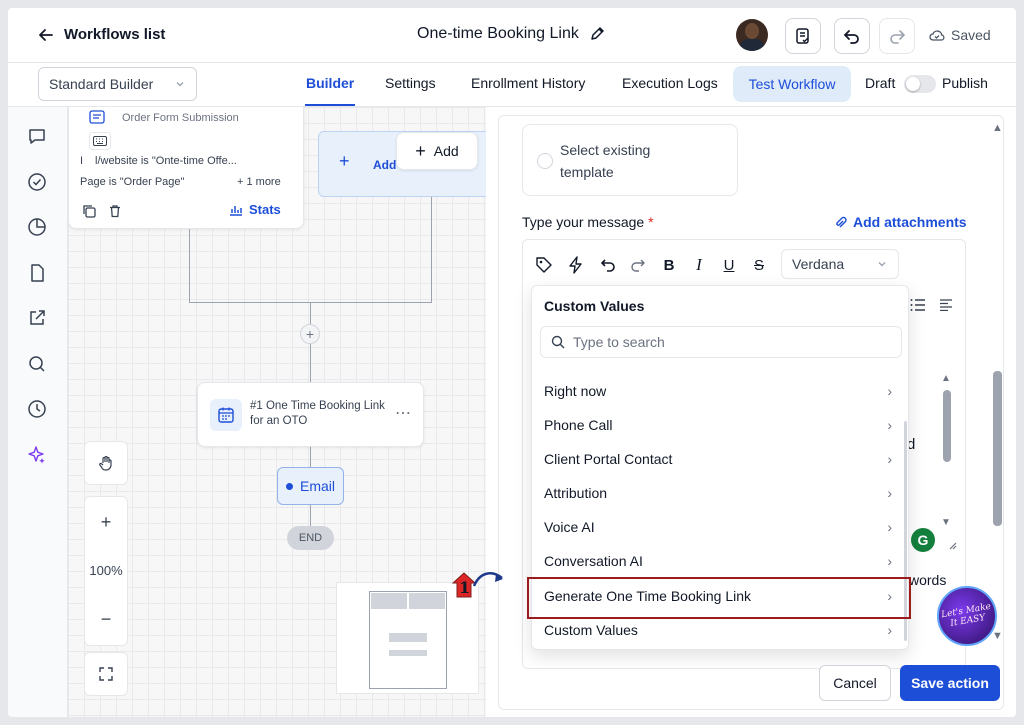  I want to click on pie-chart-icon, so click(37, 227).